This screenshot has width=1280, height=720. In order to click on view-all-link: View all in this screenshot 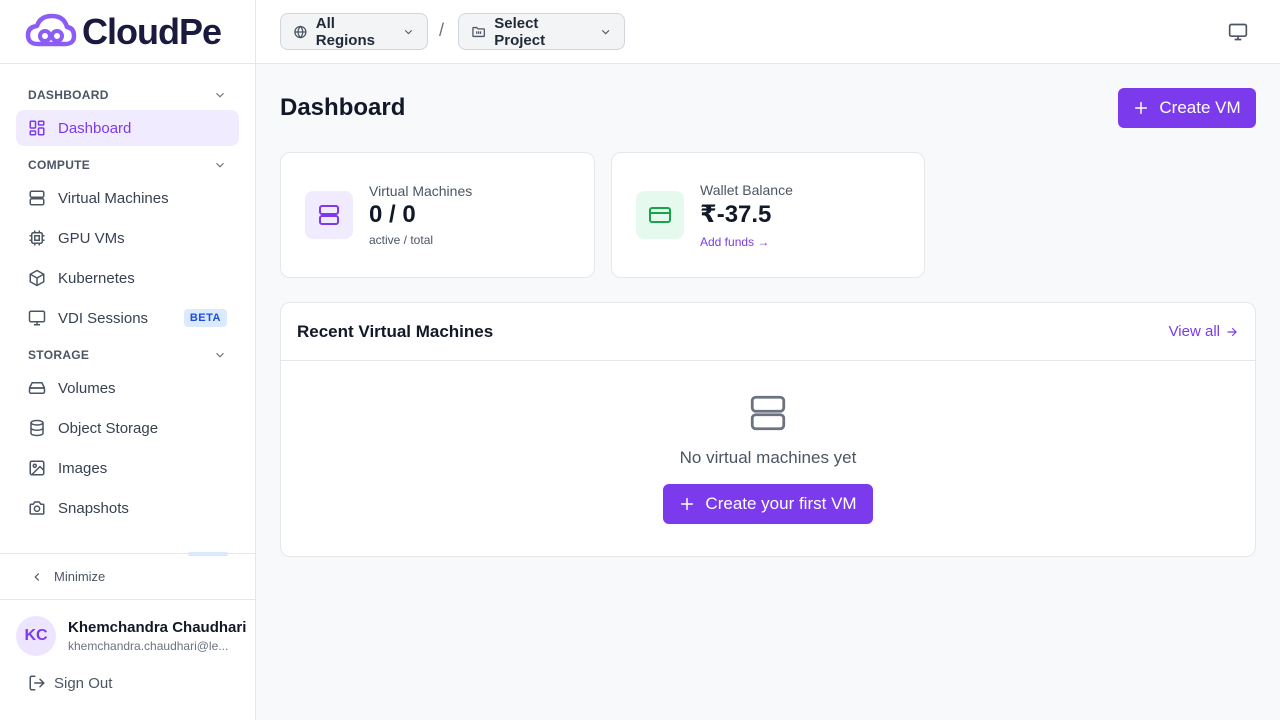, I will do `click(1204, 331)`.